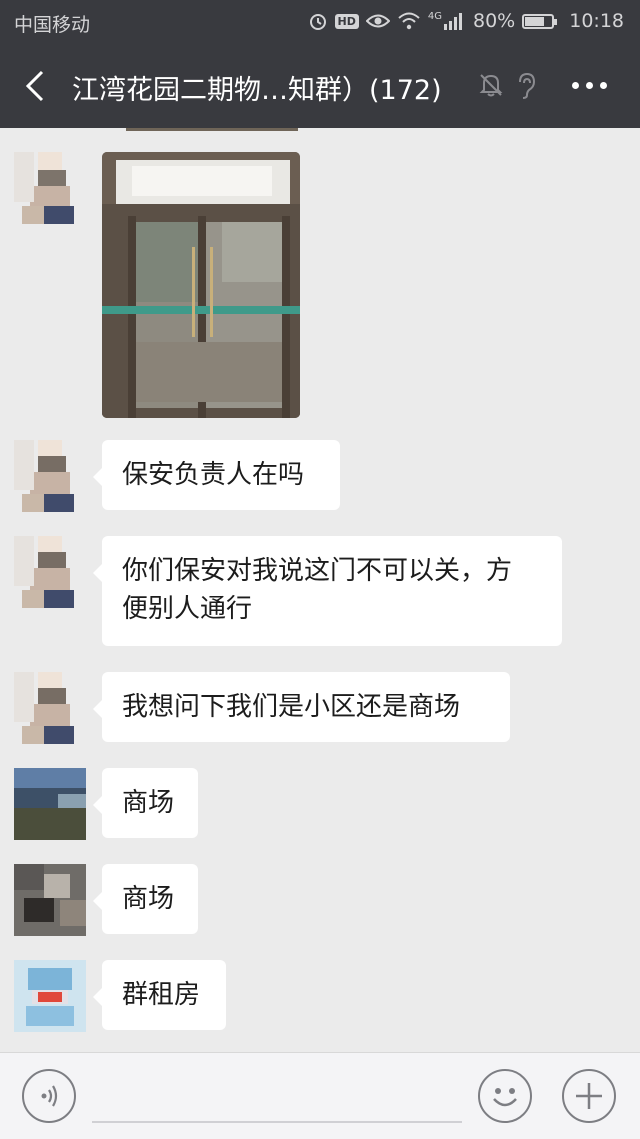  I want to click on voice-icon, so click(49, 1096).